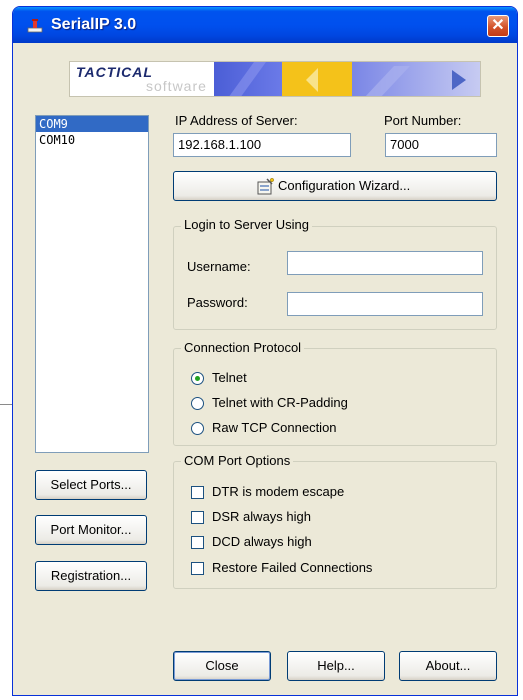 The height and width of the screenshot is (700, 523). I want to click on dtr-modem-escape-checkbox, so click(197, 492).